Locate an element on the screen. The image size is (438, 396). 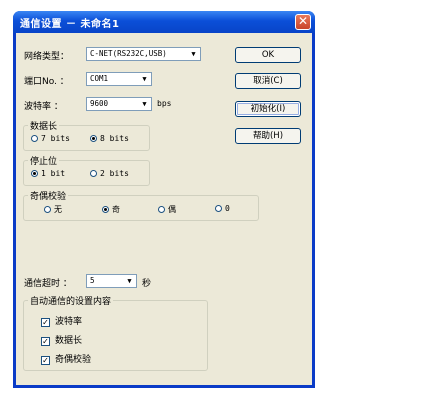
timeout-value: 5 is located at coordinates (92, 280).